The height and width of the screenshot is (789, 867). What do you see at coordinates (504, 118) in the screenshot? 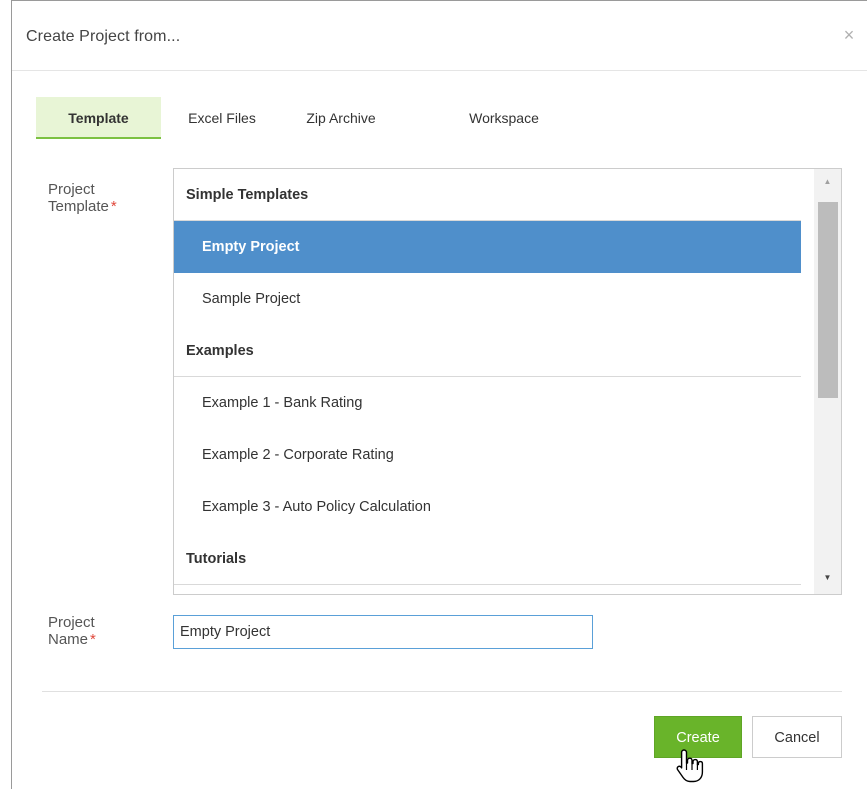
I see `tab-workspace: Workspace` at bounding box center [504, 118].